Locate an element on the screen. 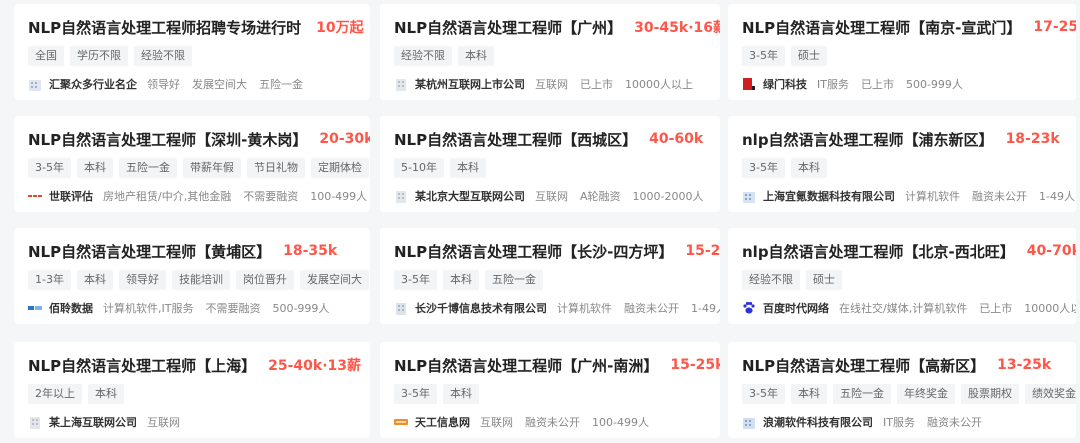  company-row: 绿门科技 IT服务 已上市 500-999人 is located at coordinates (902, 84).